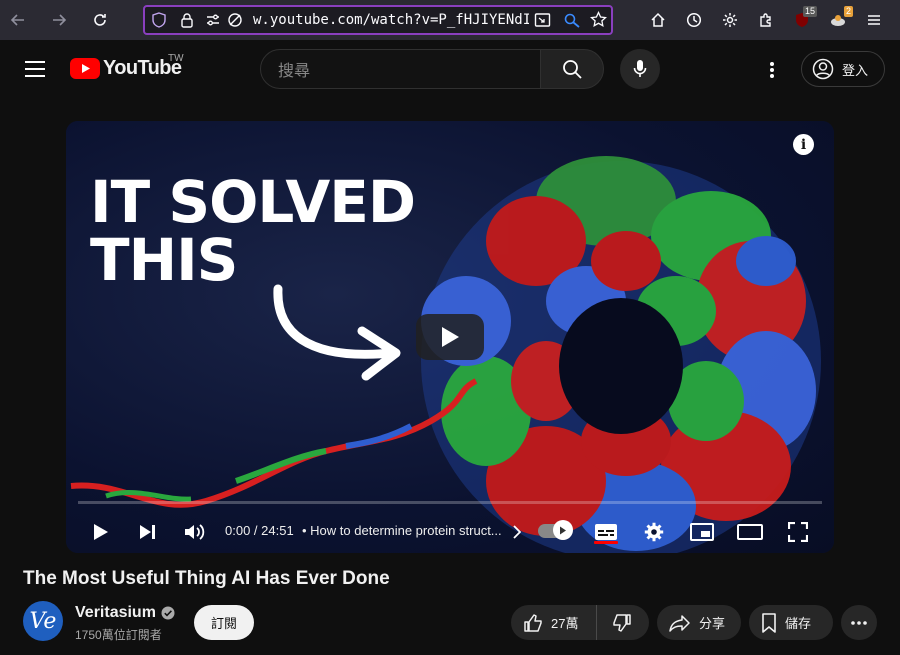 The width and height of the screenshot is (900, 655). I want to click on thumbs-up-icon, so click(533, 622).